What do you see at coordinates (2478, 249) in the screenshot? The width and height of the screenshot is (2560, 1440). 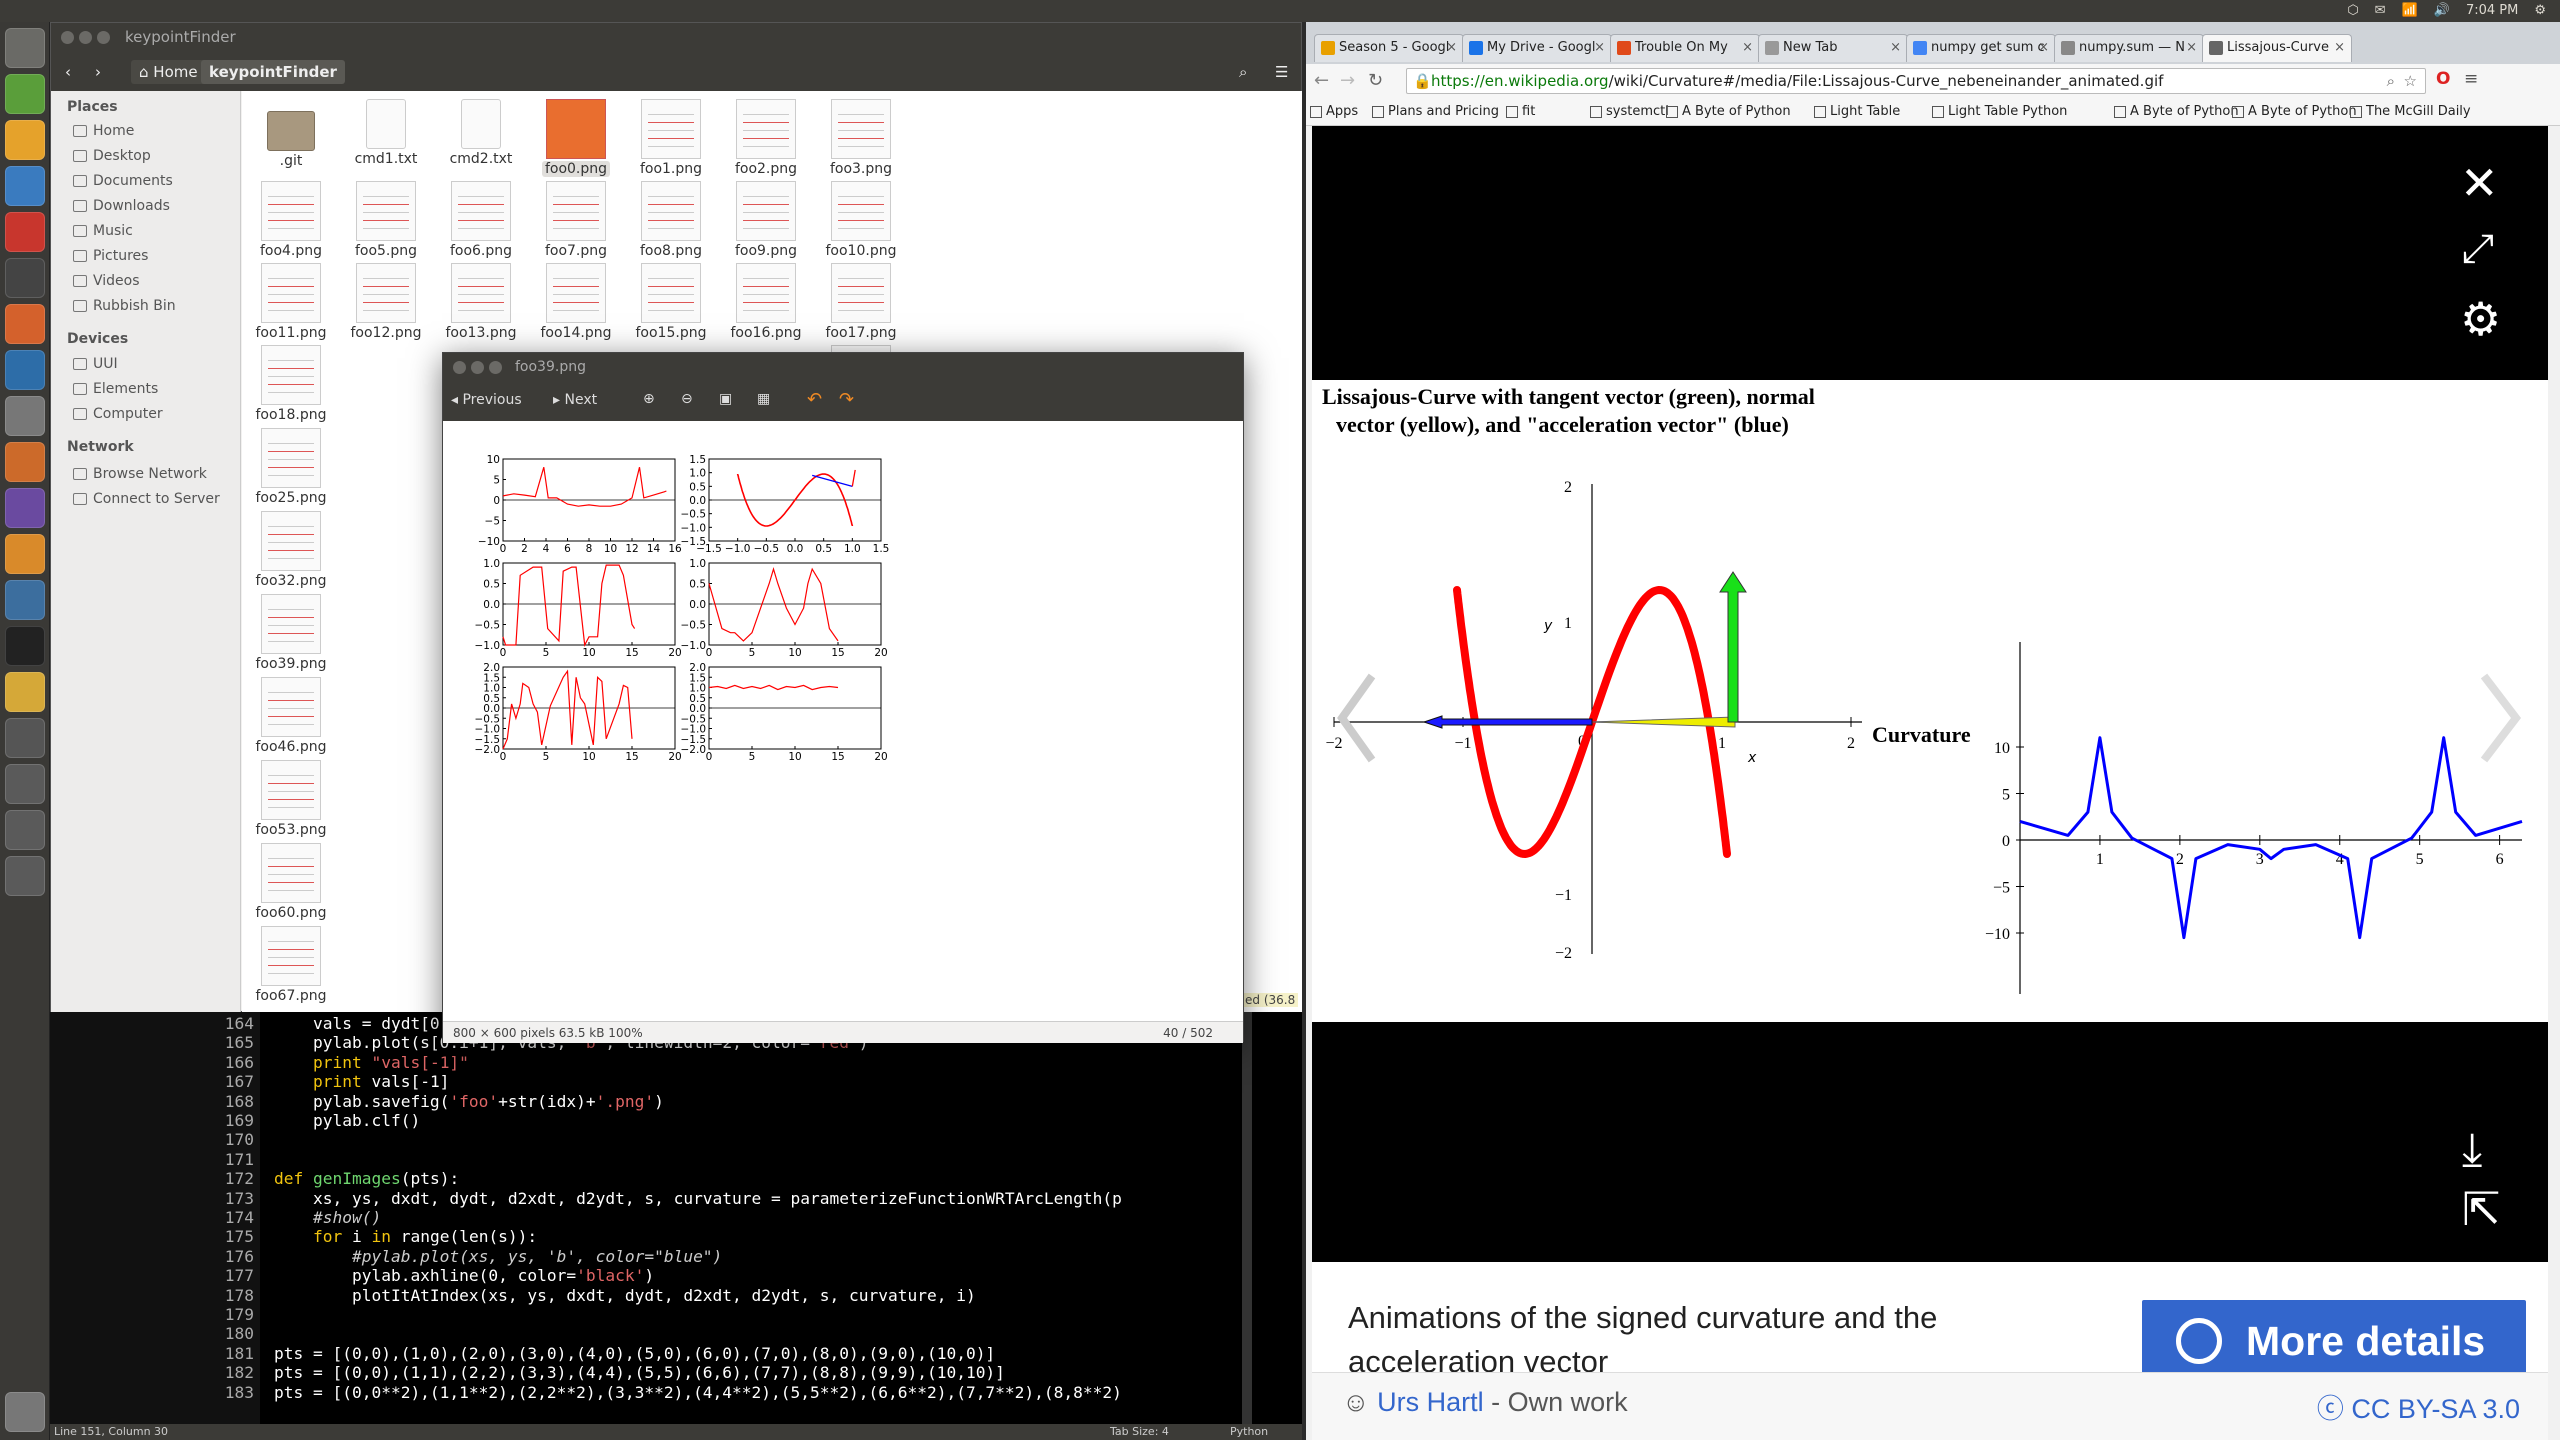 I see `expand-icon: ⤢` at bounding box center [2478, 249].